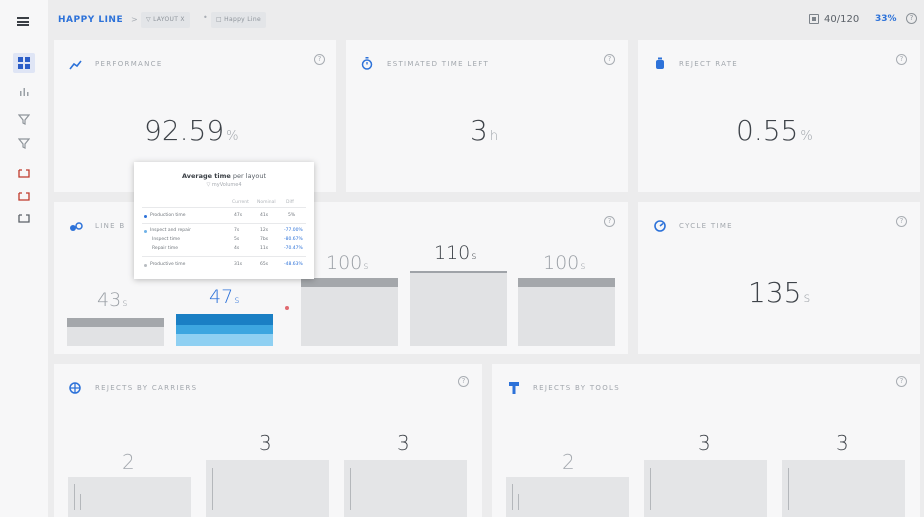 This screenshot has width=924, height=517. Describe the element at coordinates (774, 130) in the screenshot. I see `reject-rate-value: 0.55%` at that location.